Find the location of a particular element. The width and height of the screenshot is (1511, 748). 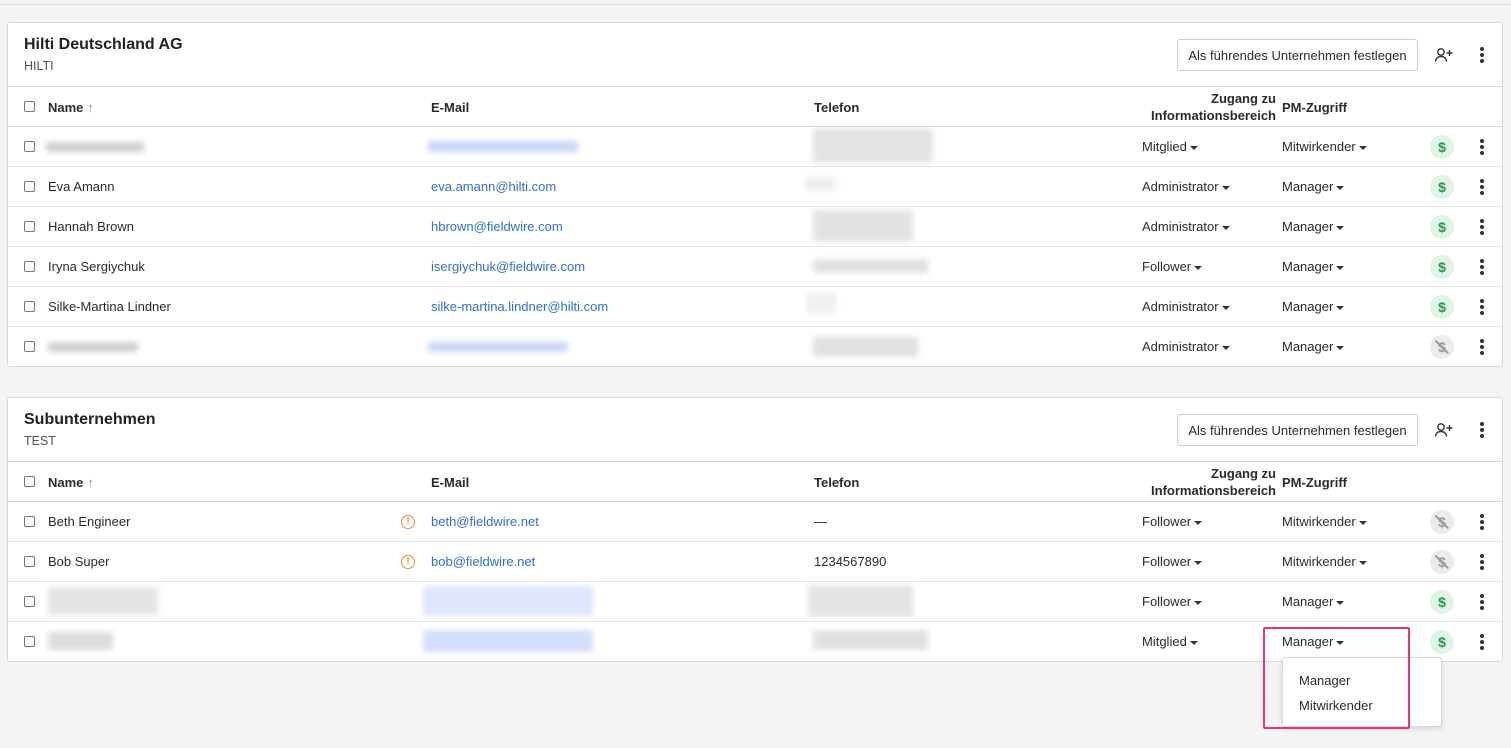

member-email-link: beth@fieldwire.net is located at coordinates (485, 521).